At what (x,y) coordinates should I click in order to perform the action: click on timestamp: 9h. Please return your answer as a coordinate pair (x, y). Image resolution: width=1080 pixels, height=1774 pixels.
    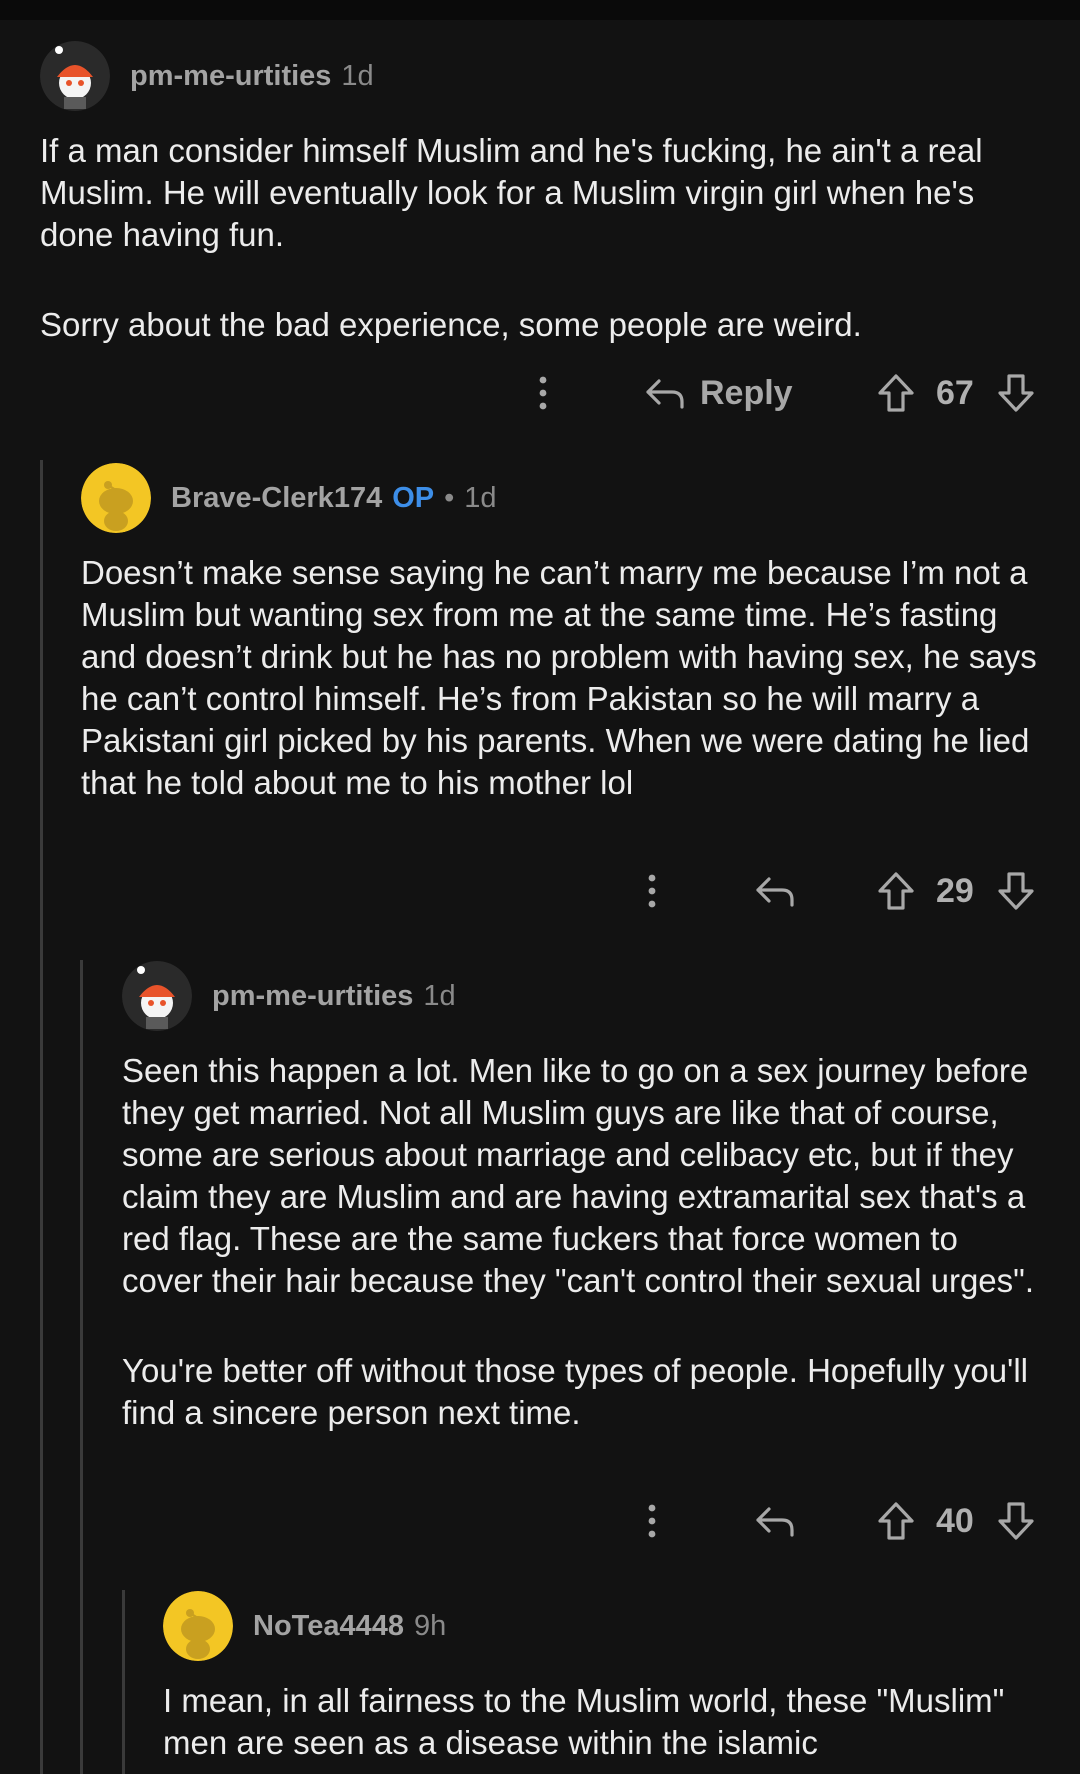
    Looking at the image, I should click on (430, 1625).